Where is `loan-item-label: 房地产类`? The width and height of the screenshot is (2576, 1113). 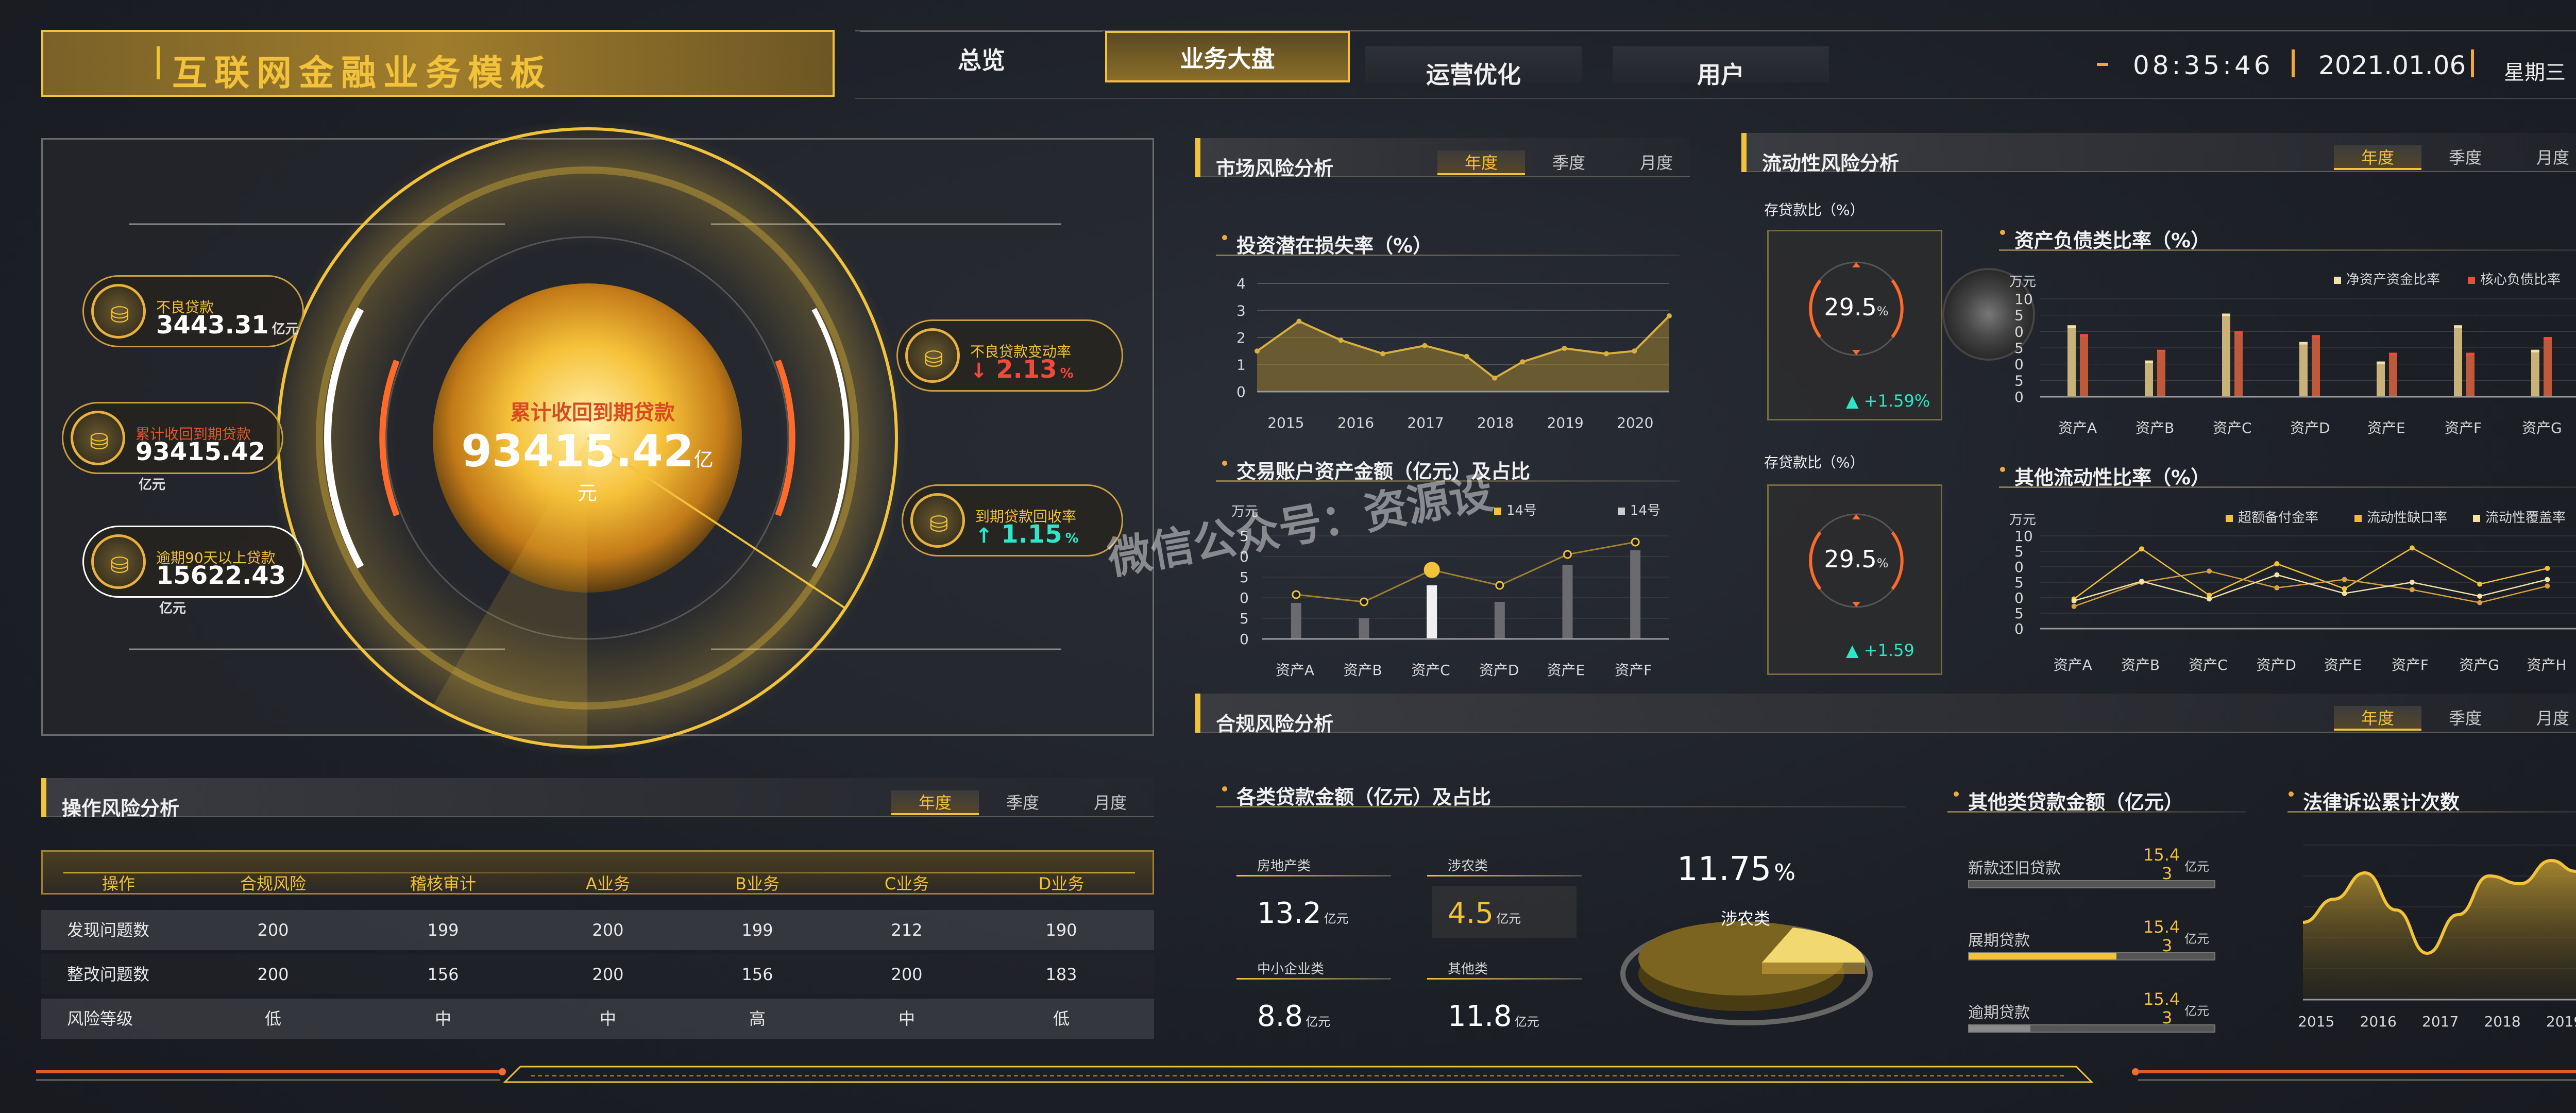
loan-item-label: 房地产类 is located at coordinates (1284, 866).